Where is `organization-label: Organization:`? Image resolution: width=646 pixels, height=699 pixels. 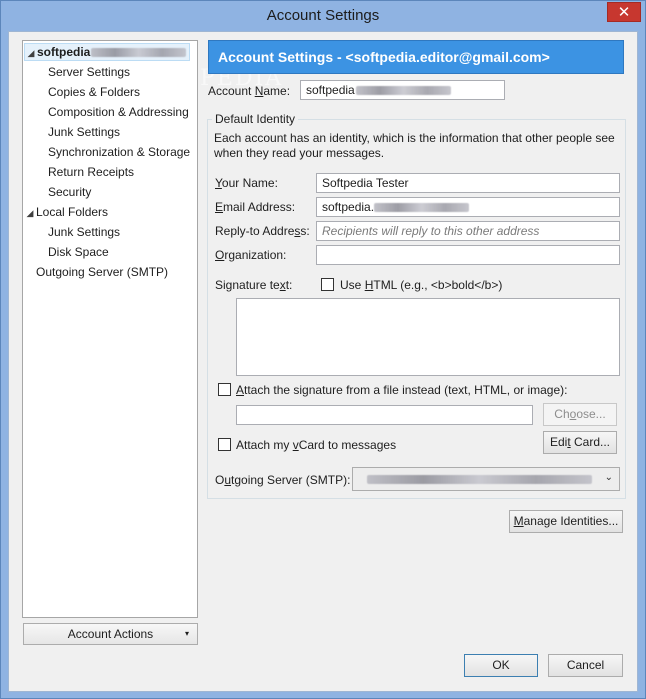 organization-label: Organization: is located at coordinates (251, 255).